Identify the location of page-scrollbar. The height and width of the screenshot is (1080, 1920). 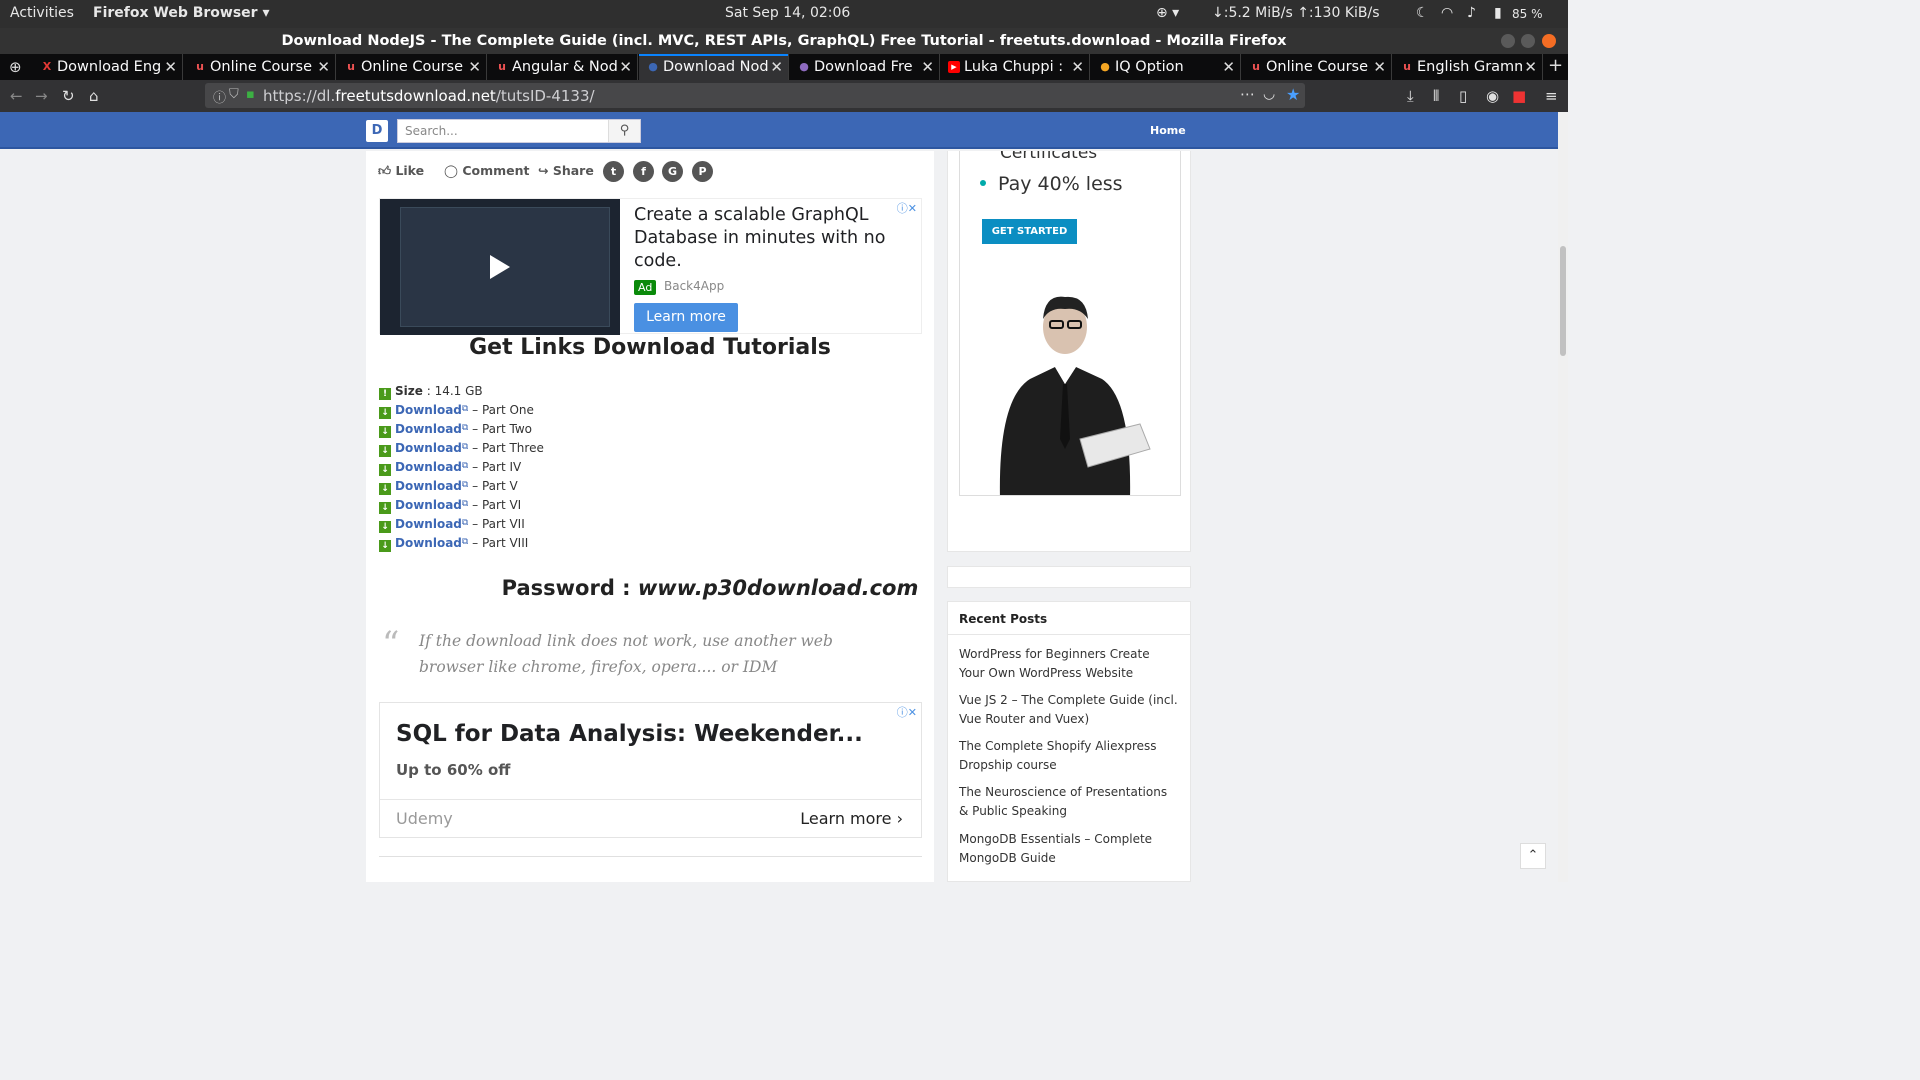
(1563, 497).